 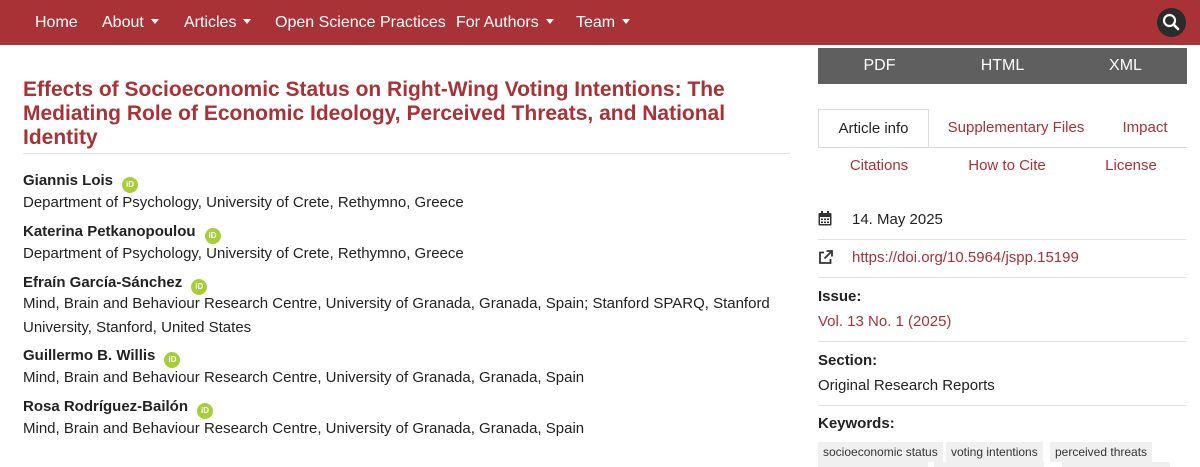 I want to click on published-date: 14. May 2025, so click(x=897, y=219).